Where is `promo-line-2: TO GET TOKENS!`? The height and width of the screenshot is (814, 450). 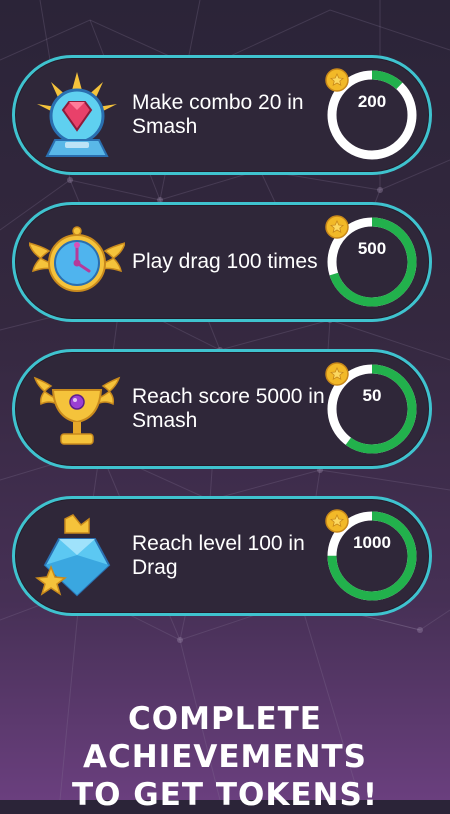
promo-line-2: TO GET TOKENS! is located at coordinates (225, 795).